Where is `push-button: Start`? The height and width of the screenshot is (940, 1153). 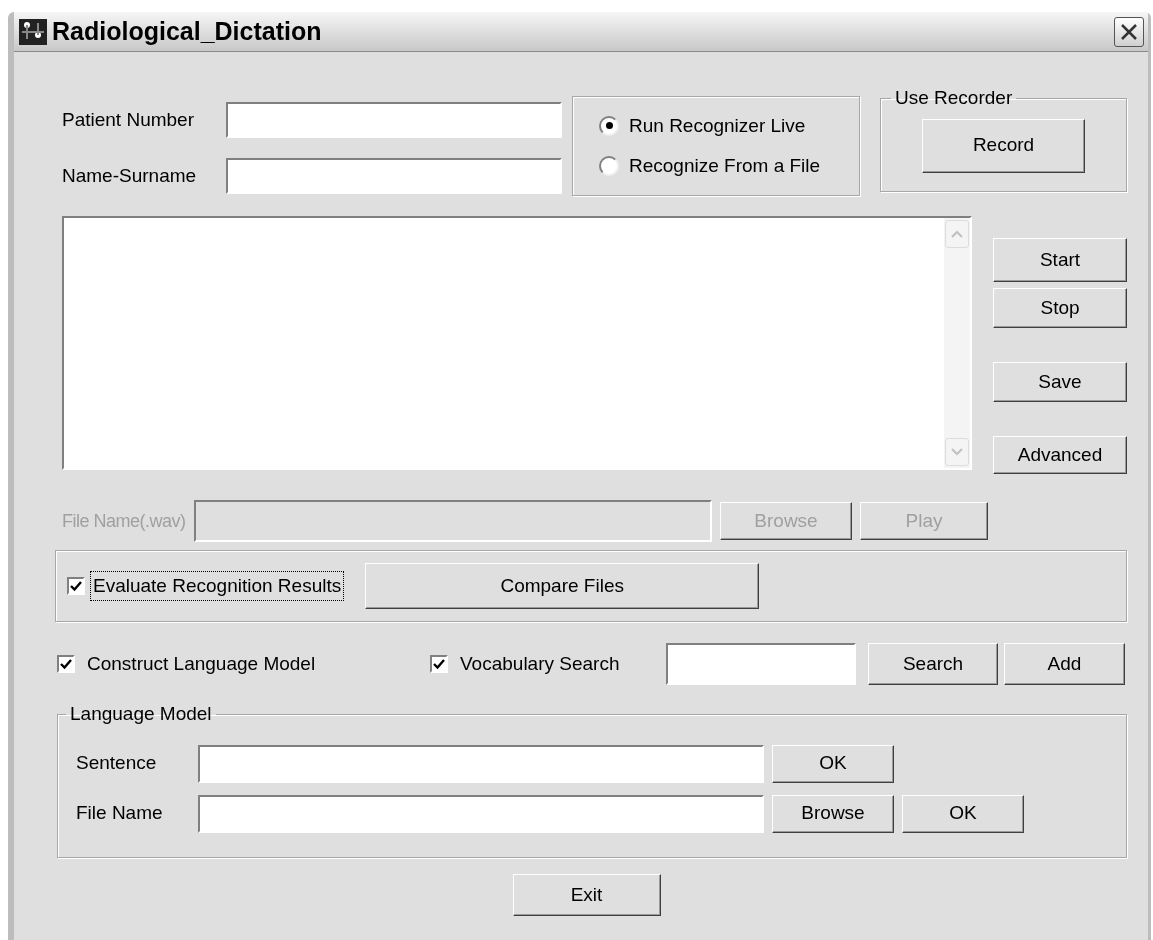
push-button: Start is located at coordinates (1060, 260).